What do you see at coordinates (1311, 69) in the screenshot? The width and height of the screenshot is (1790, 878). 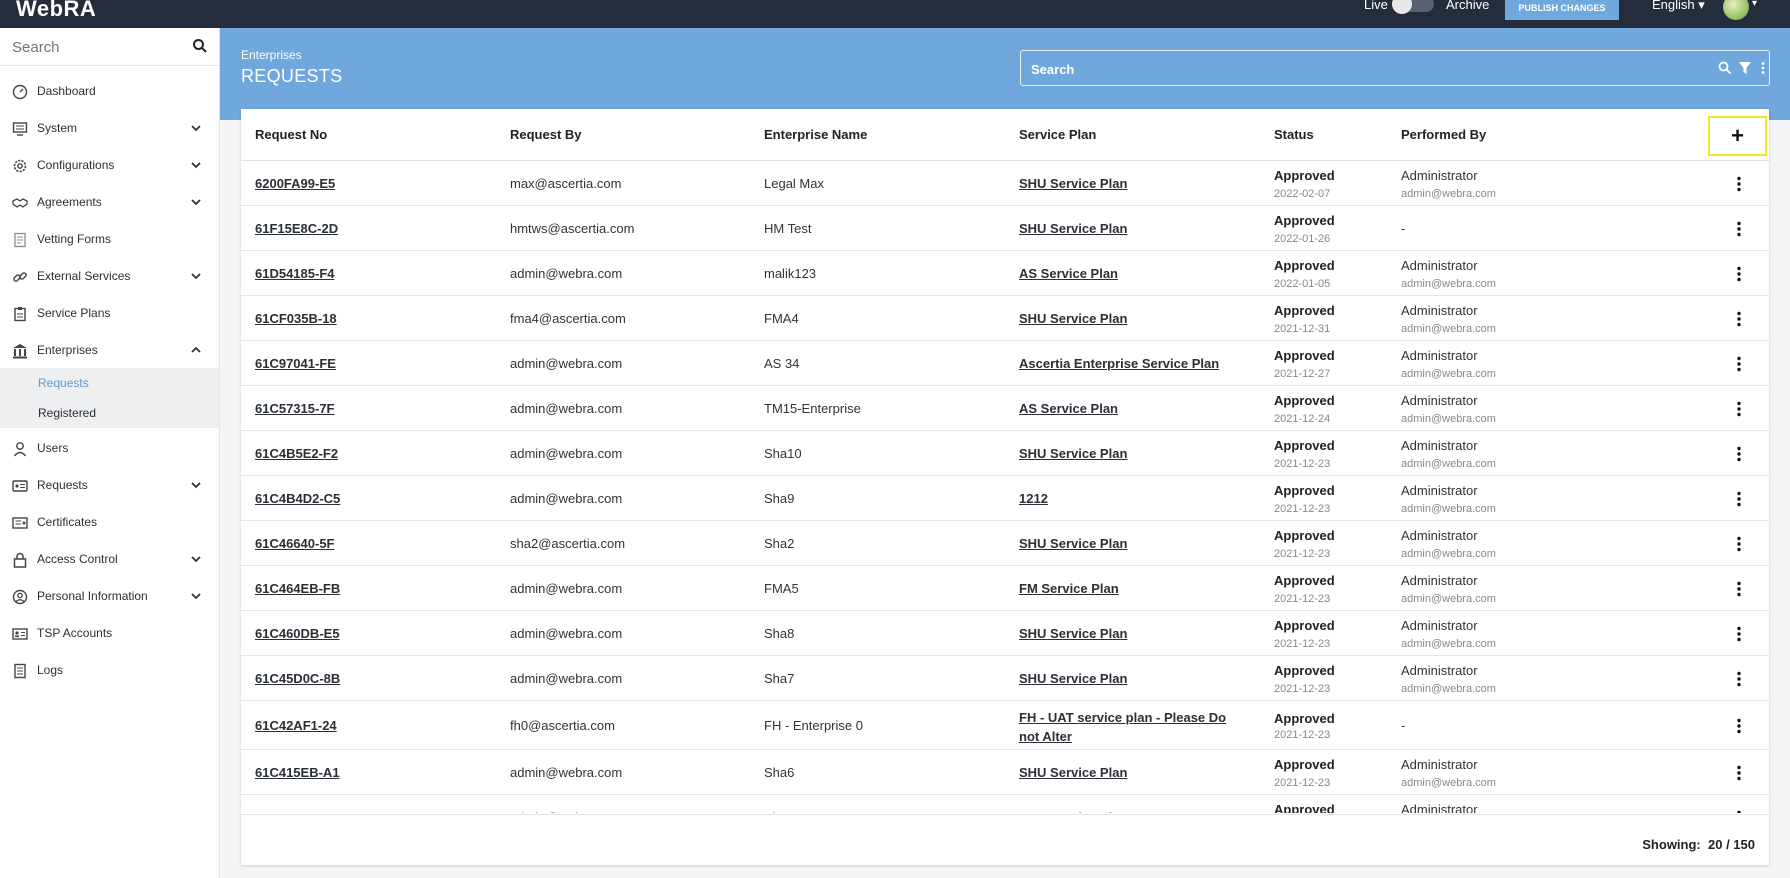 I see `main-search-input` at bounding box center [1311, 69].